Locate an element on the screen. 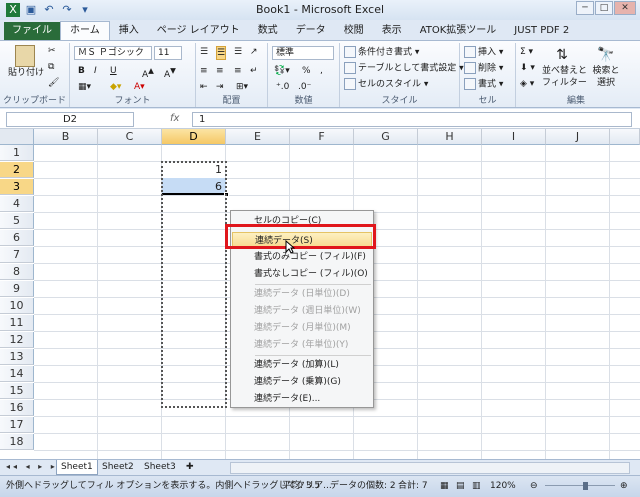  row-header: 13 is located at coordinates (17, 357).